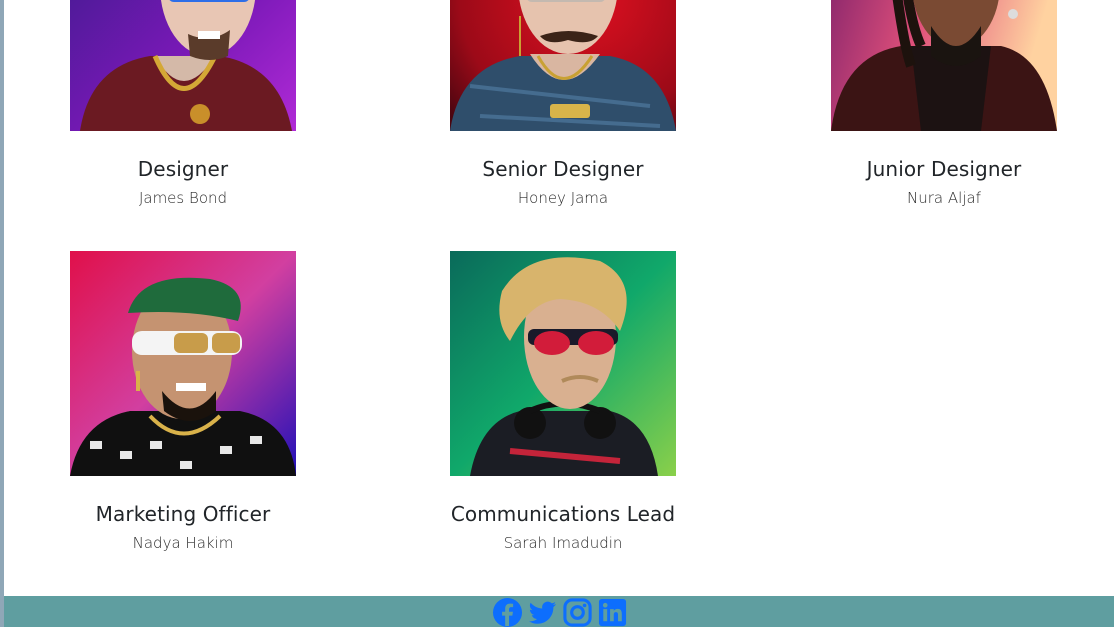 This screenshot has height=627, width=1114. I want to click on team-role: Communications Lead, so click(563, 514).